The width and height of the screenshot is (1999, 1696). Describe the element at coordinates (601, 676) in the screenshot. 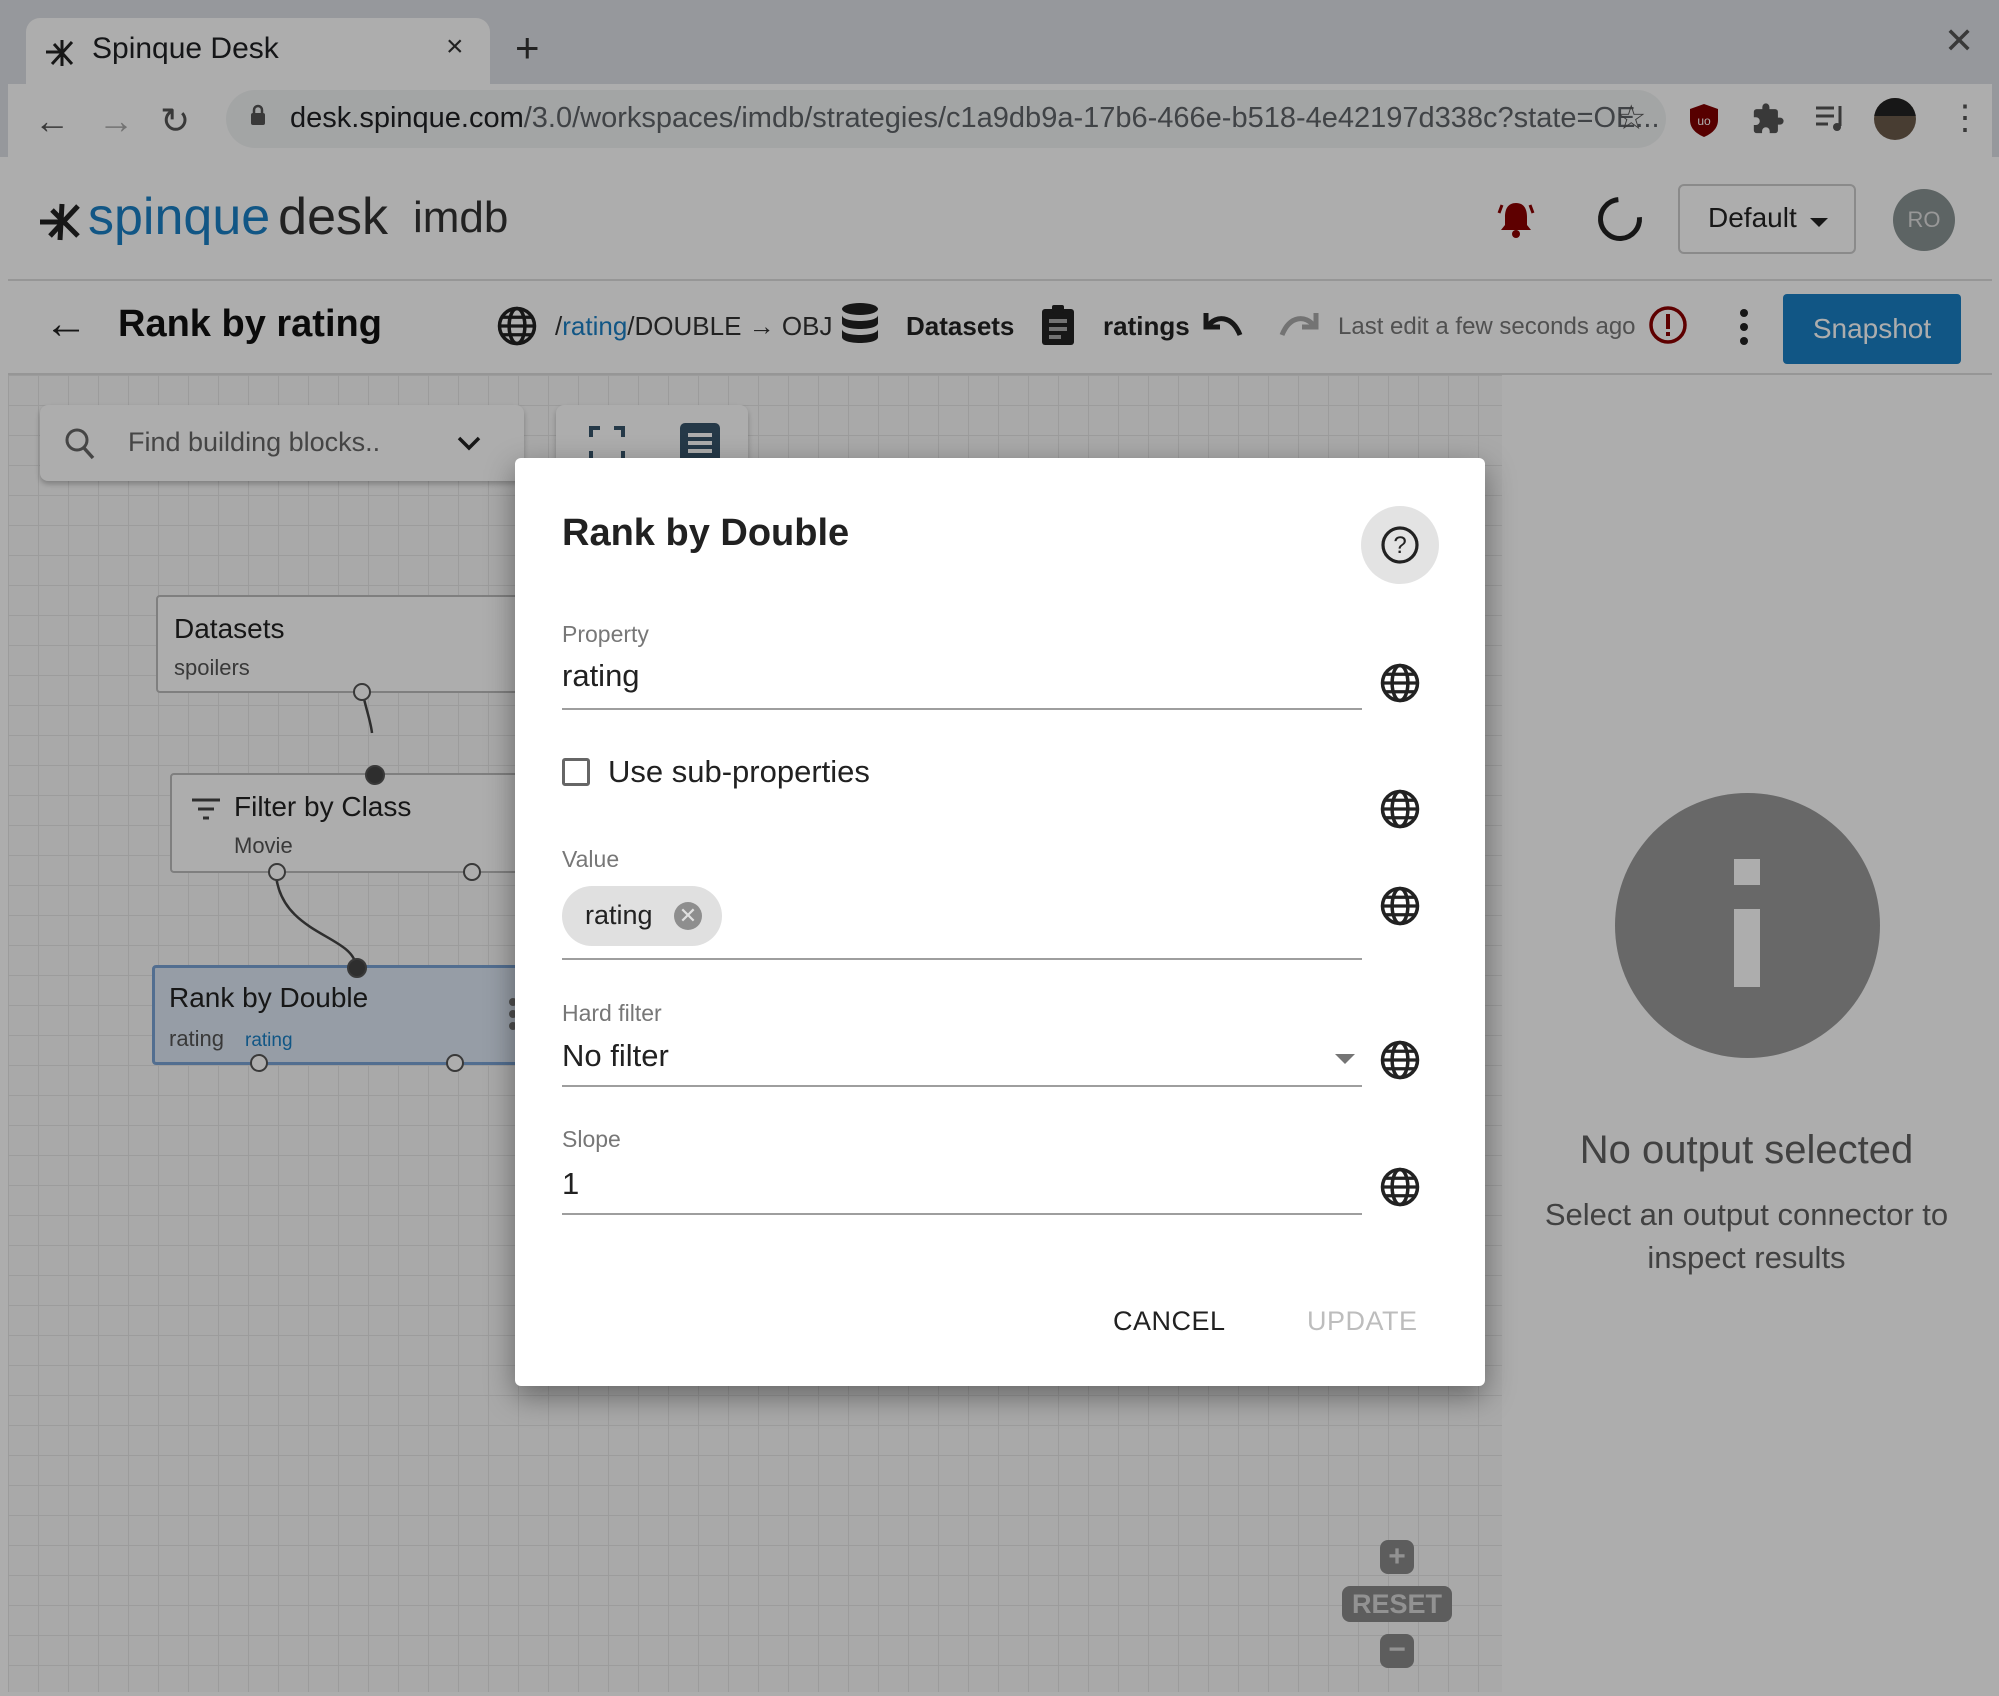

I see `property-input: rating` at that location.